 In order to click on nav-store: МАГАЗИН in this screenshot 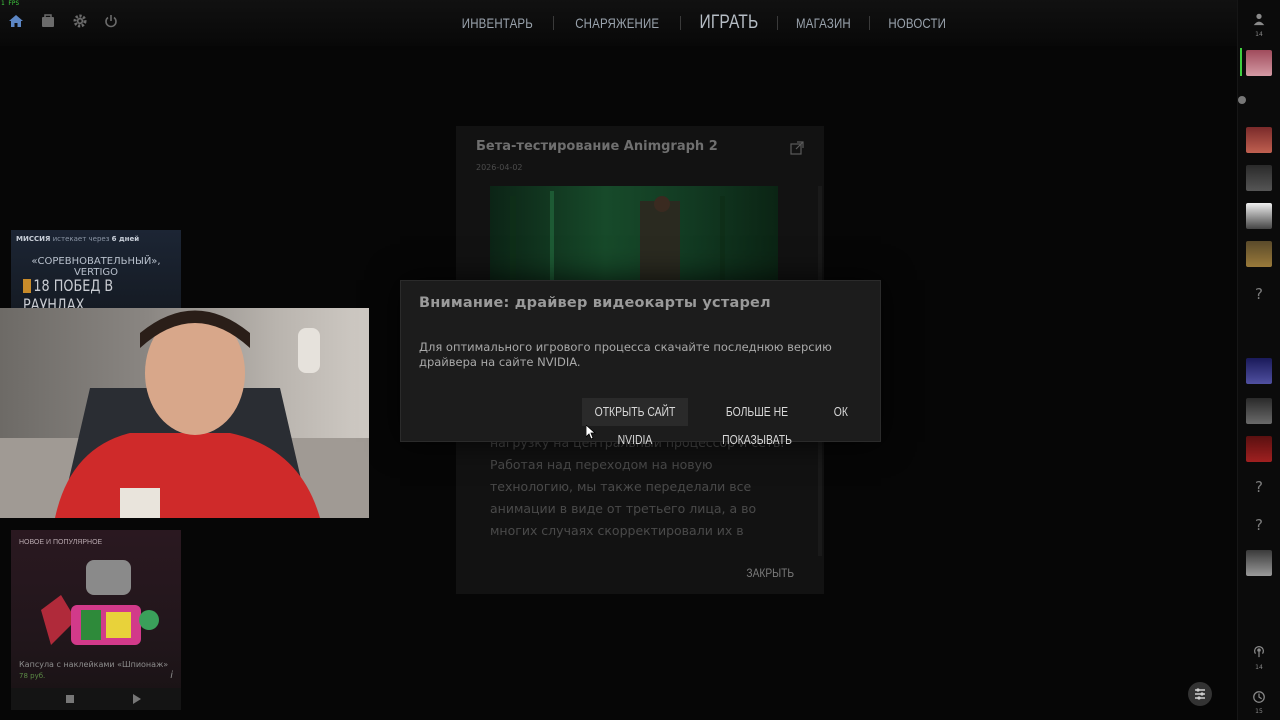, I will do `click(823, 23)`.